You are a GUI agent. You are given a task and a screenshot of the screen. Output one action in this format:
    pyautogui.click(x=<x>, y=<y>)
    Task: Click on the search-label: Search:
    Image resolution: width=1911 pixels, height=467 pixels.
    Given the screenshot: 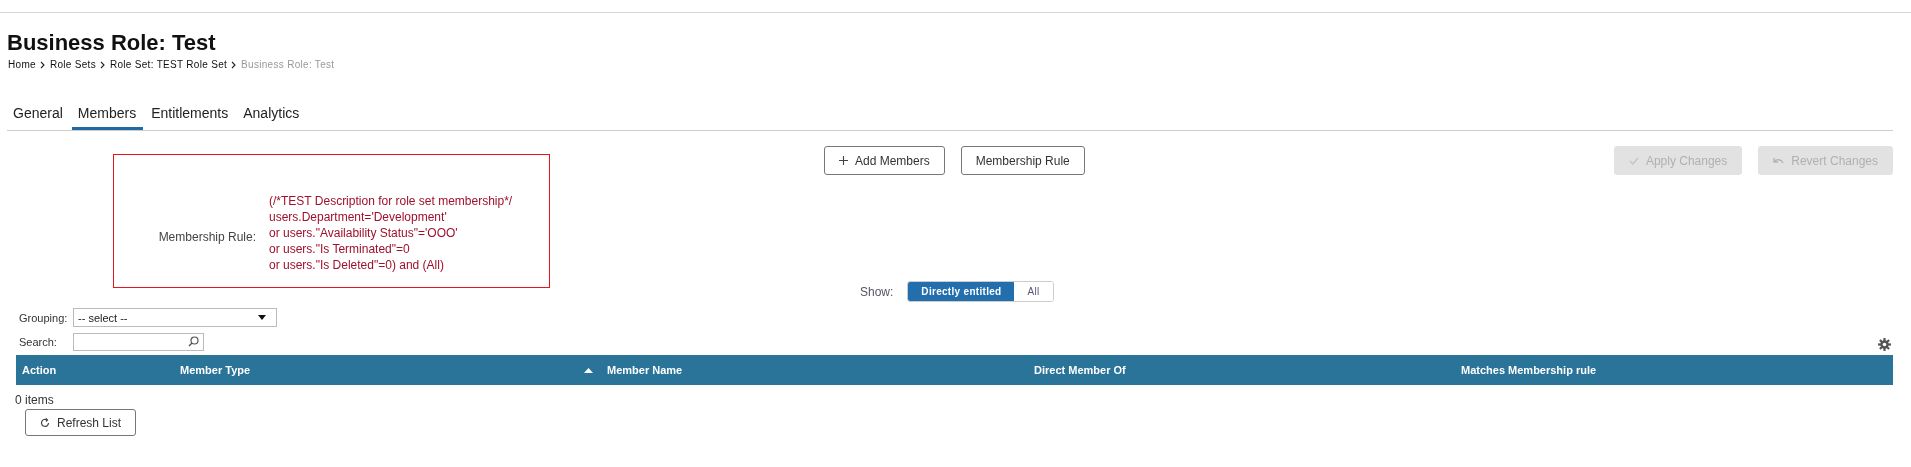 What is the action you would take?
    pyautogui.click(x=38, y=341)
    